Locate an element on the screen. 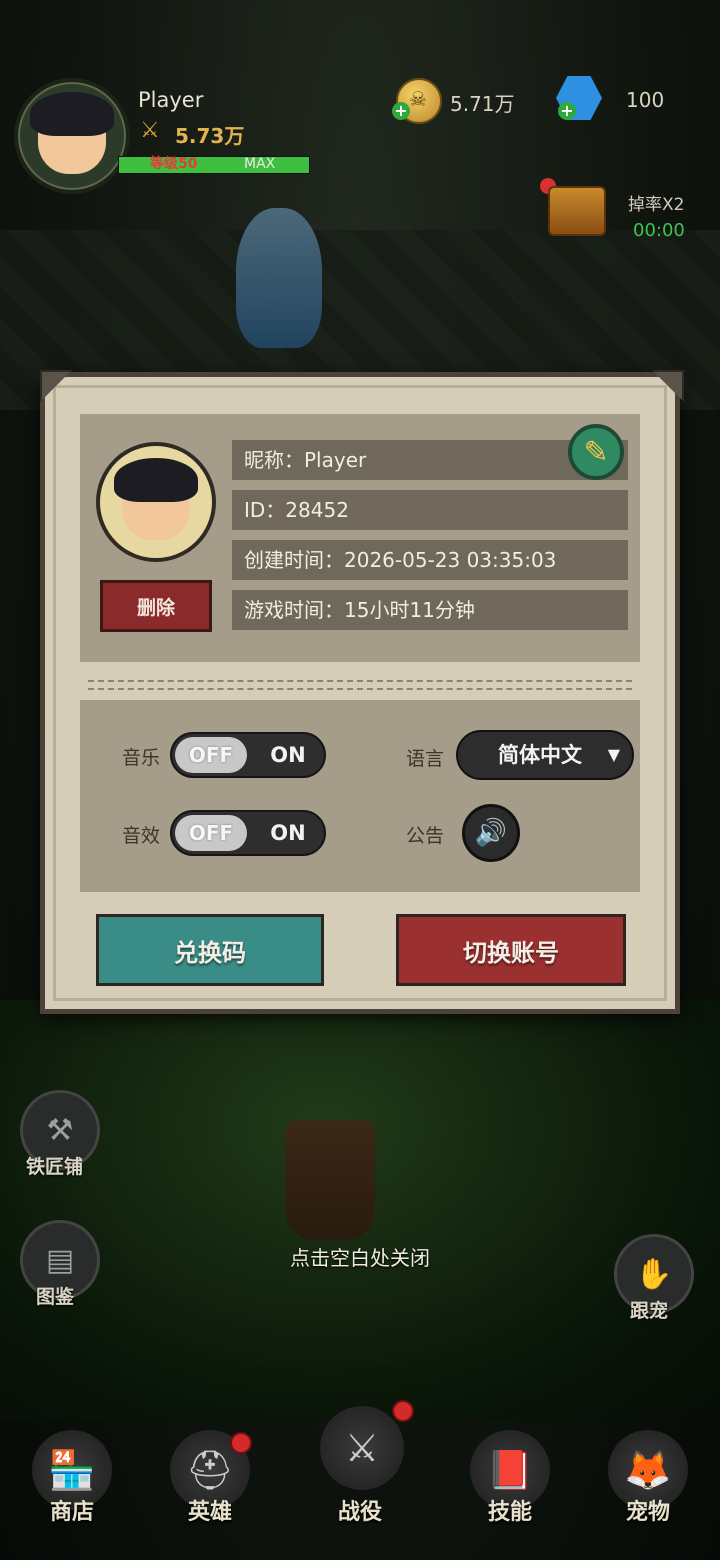  language-select: 简体中文 ▼ is located at coordinates (545, 755).